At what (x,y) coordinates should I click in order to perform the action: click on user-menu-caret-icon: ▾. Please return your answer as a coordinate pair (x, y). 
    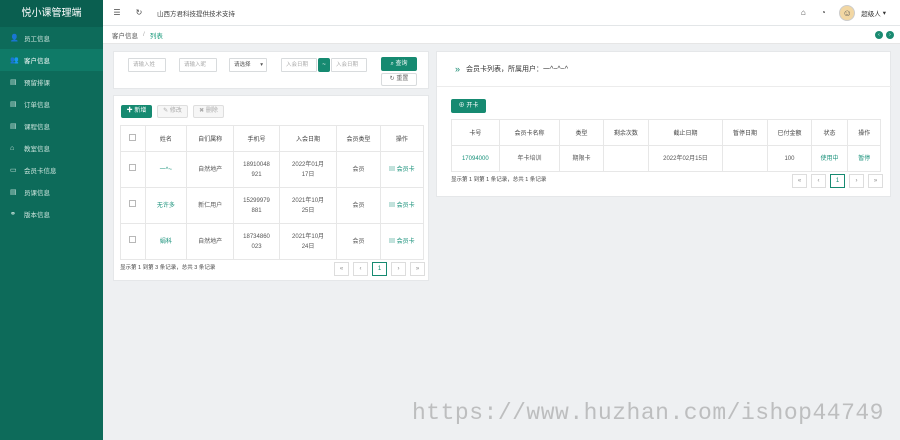
    Looking at the image, I should click on (884, 13).